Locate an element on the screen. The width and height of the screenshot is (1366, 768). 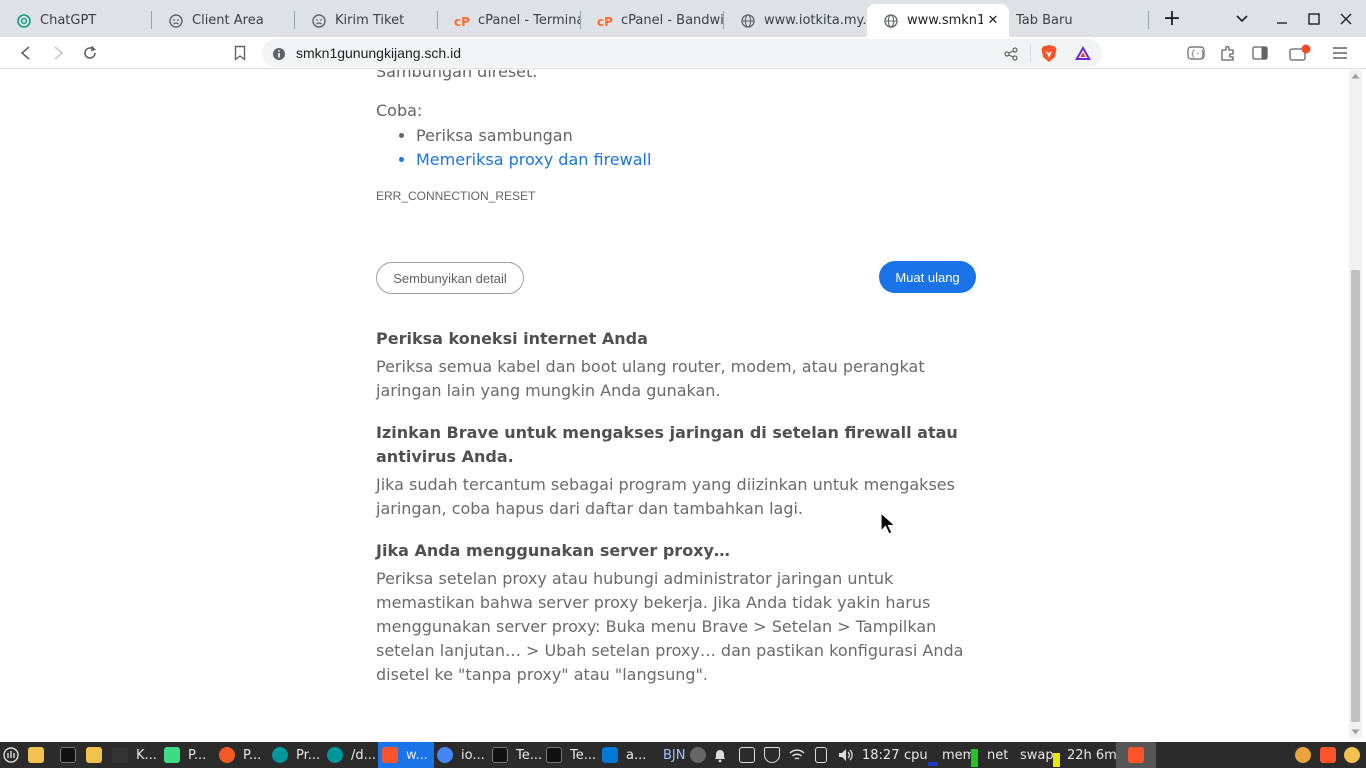
mouse-cursor-icon is located at coordinates (888, 523).